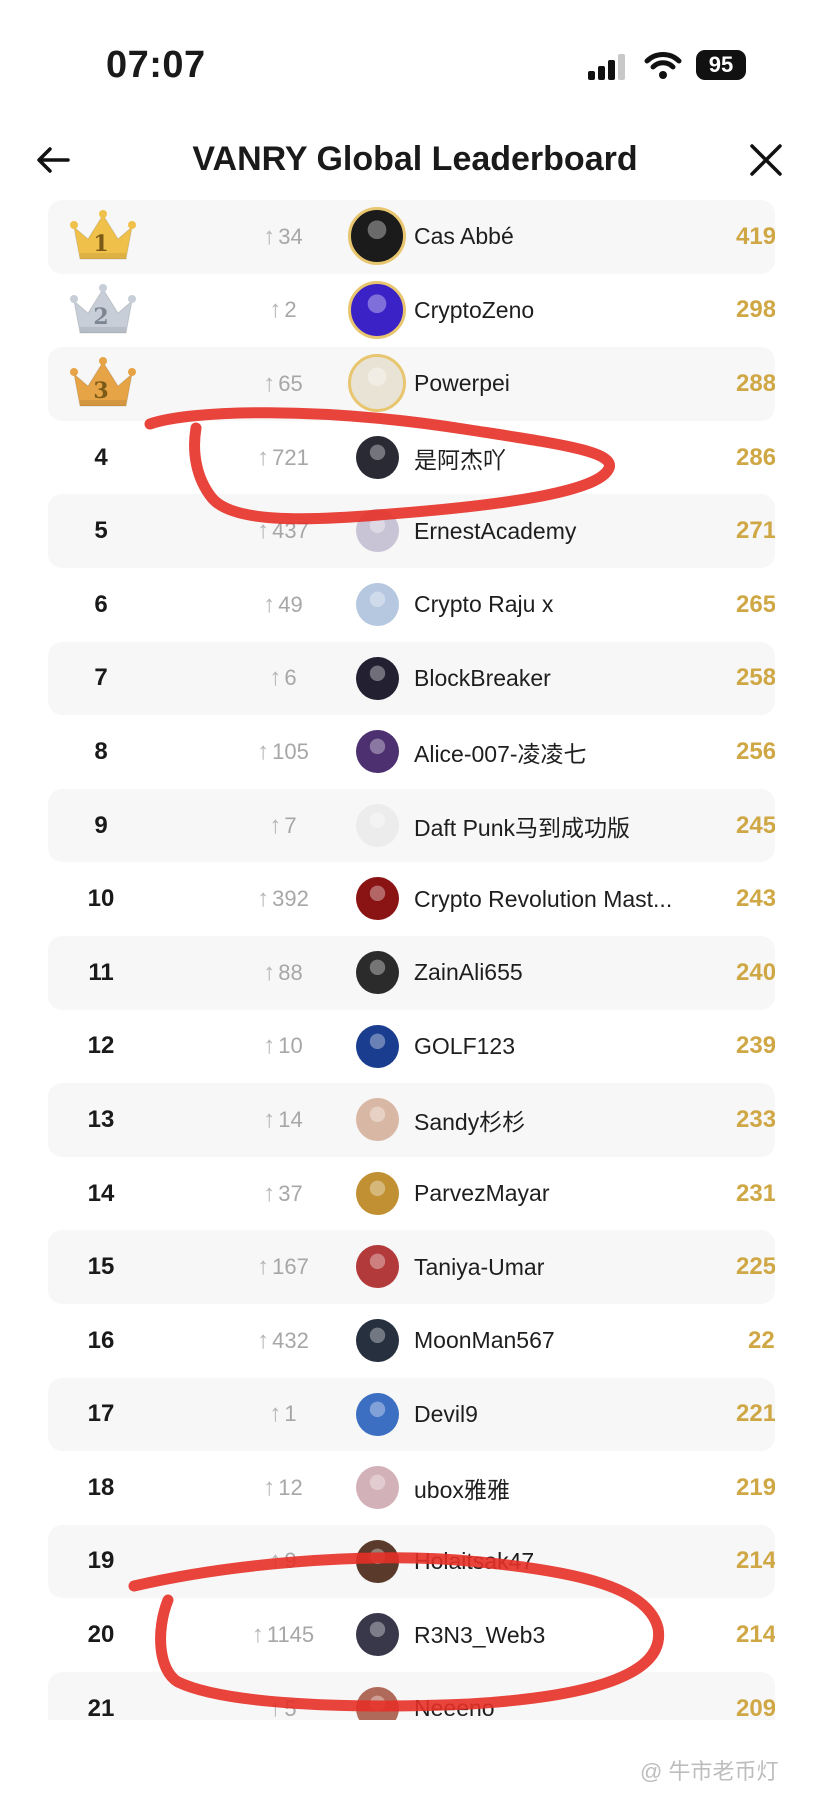 The image size is (830, 1802). Describe the element at coordinates (495, 531) in the screenshot. I see `user-name: ErnestAcademy` at that location.